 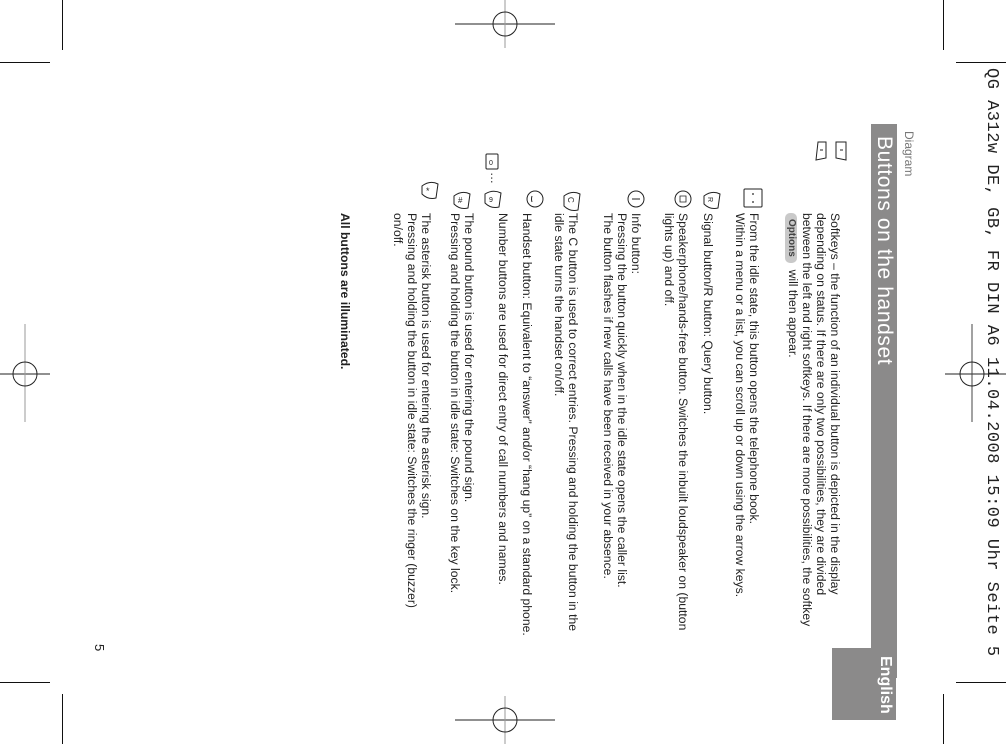 I want to click on footer-note: All buttons are illuminated., so click(x=345, y=291).